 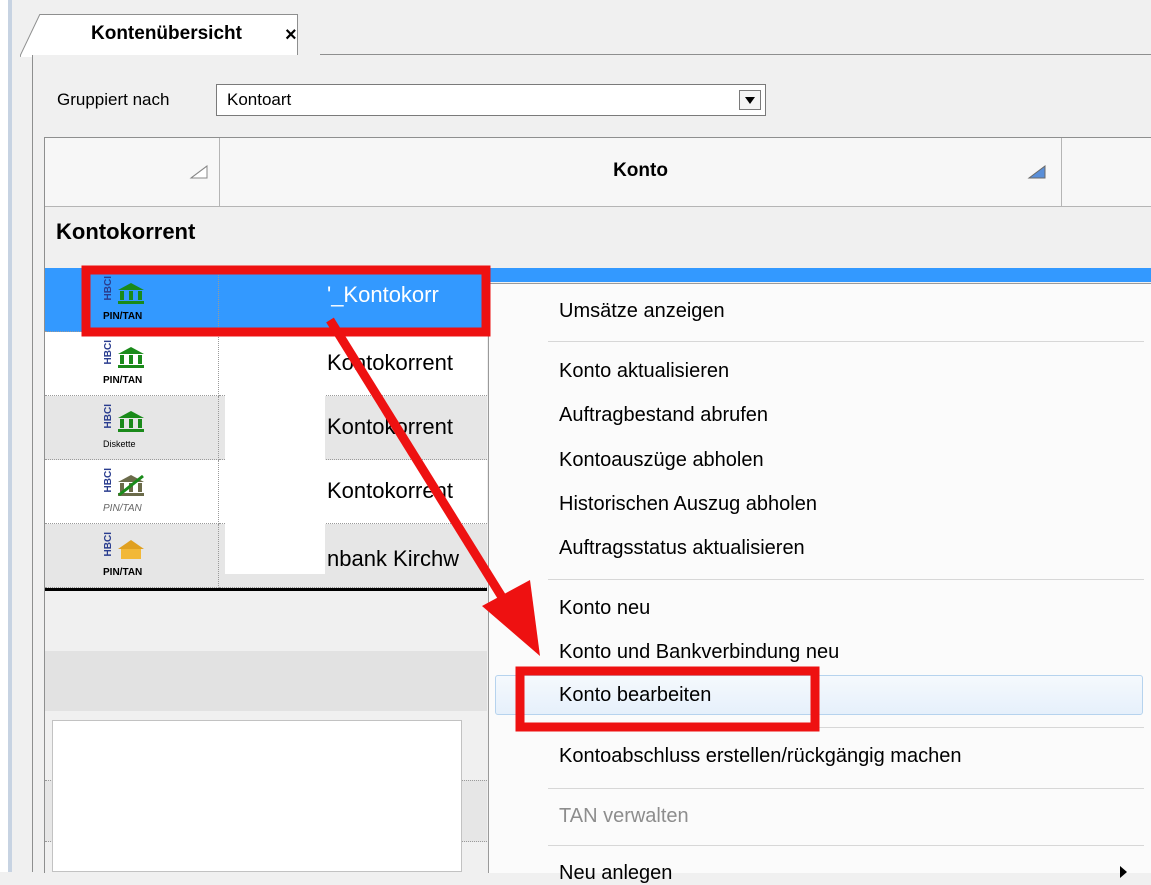 What do you see at coordinates (750, 100) in the screenshot?
I see `dropdown-arrow-icon` at bounding box center [750, 100].